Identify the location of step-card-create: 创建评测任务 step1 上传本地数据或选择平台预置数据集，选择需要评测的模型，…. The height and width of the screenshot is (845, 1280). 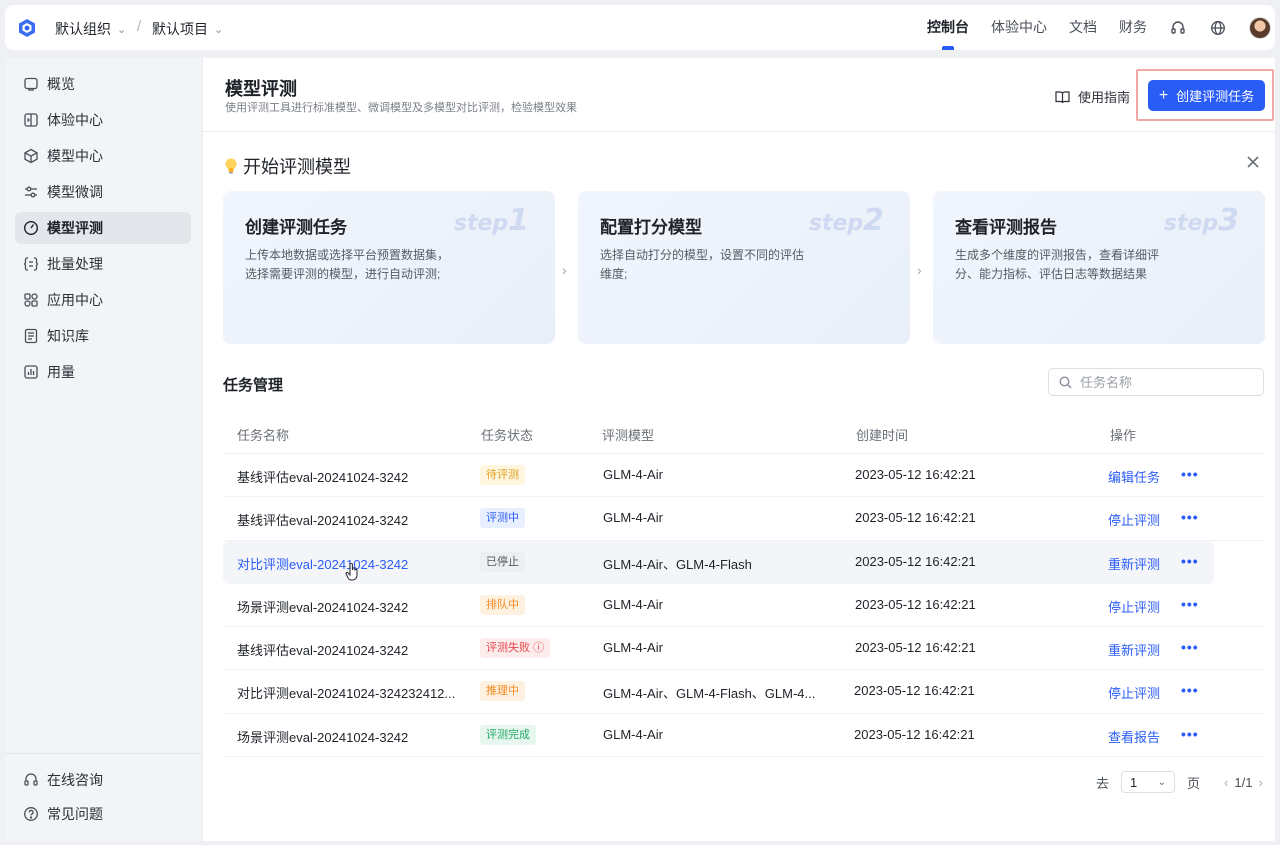
(389, 267).